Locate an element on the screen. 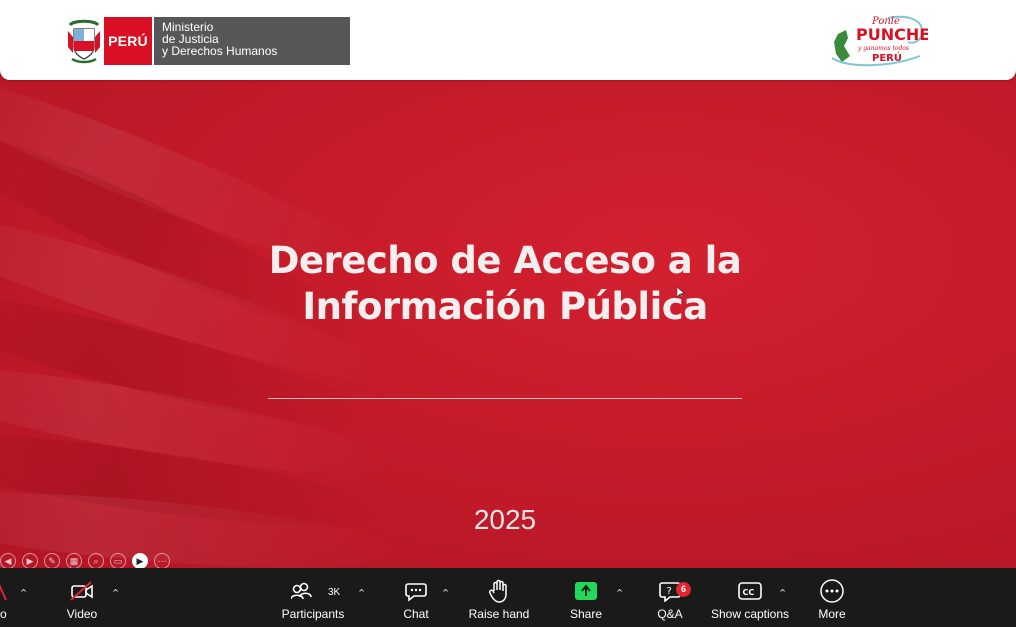 Image resolution: width=1016 pixels, height=627 pixels. previous-slide-icon: ◀ is located at coordinates (8, 560).